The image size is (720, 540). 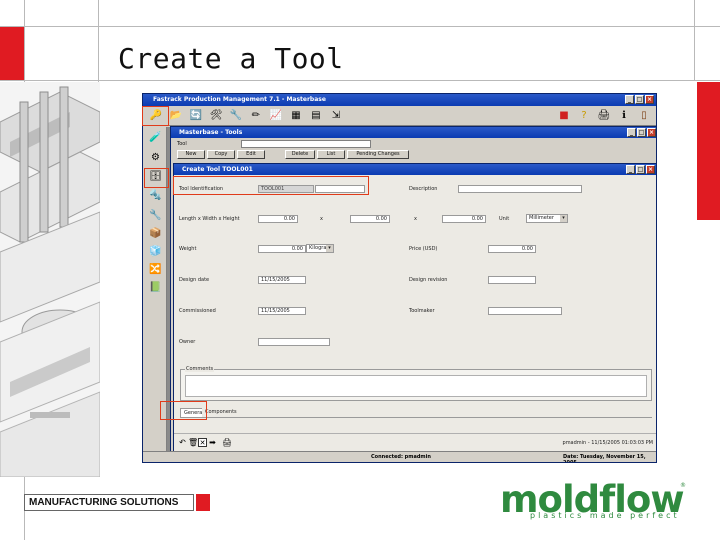 What do you see at coordinates (155, 252) in the screenshot?
I see `cube-icon: 🧊` at bounding box center [155, 252].